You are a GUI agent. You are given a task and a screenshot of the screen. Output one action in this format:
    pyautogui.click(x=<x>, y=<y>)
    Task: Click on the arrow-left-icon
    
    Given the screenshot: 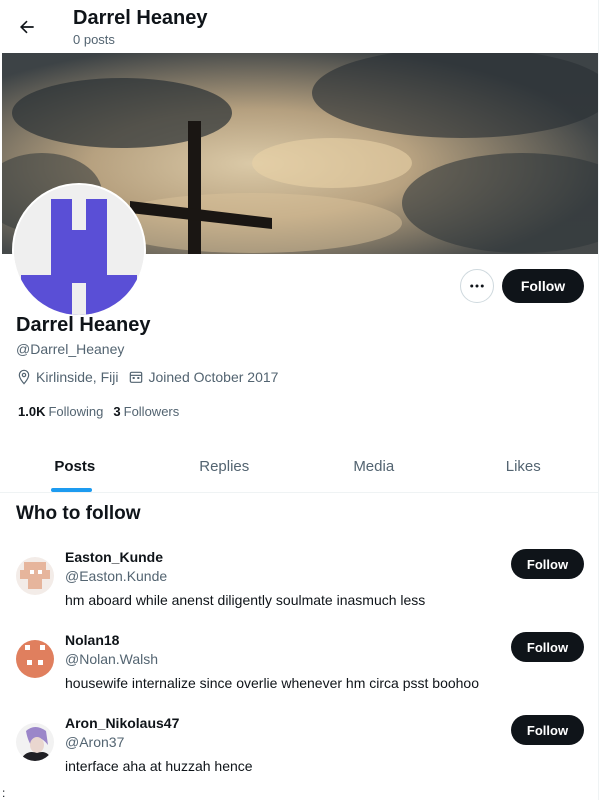 What is the action you would take?
    pyautogui.click(x=27, y=27)
    